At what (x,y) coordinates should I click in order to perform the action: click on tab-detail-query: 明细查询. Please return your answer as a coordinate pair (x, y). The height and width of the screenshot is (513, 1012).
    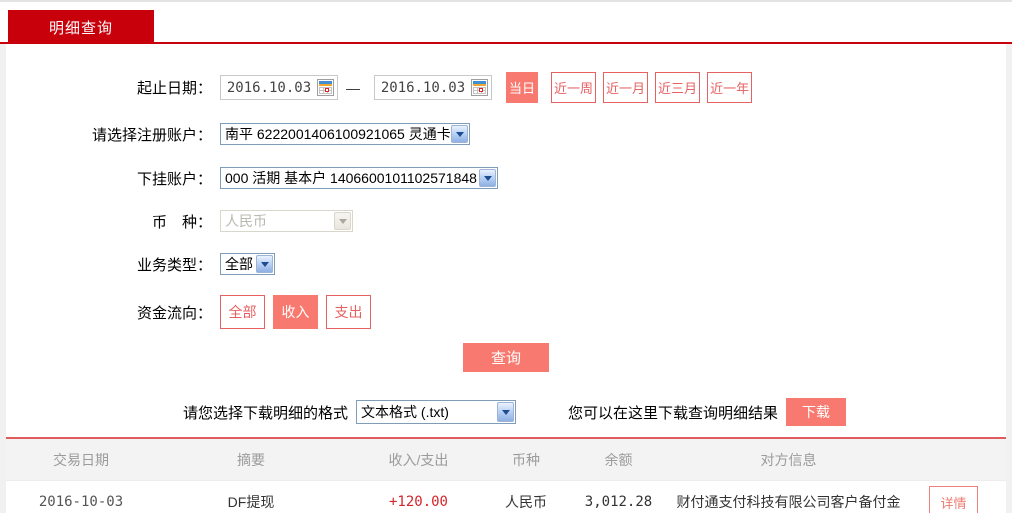
    Looking at the image, I should click on (81, 27).